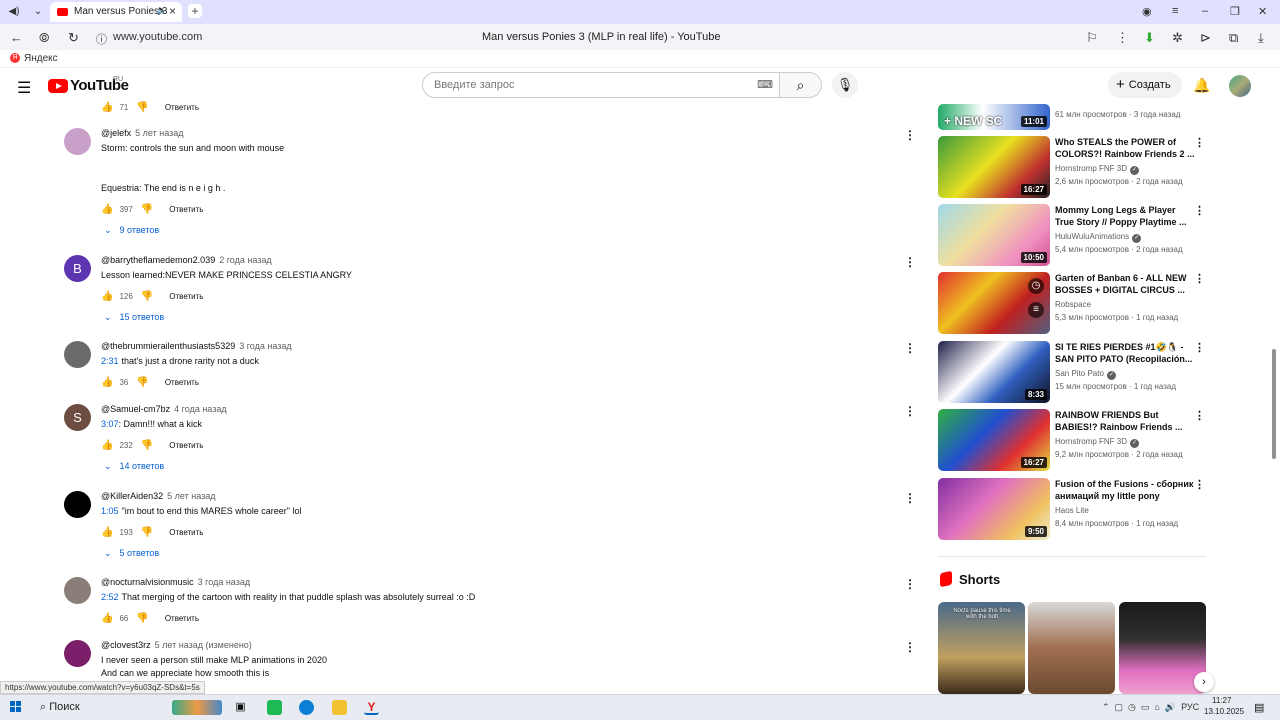 This screenshot has width=1280, height=720. What do you see at coordinates (1204, 682) in the screenshot?
I see `shorts-next-button: ›` at bounding box center [1204, 682].